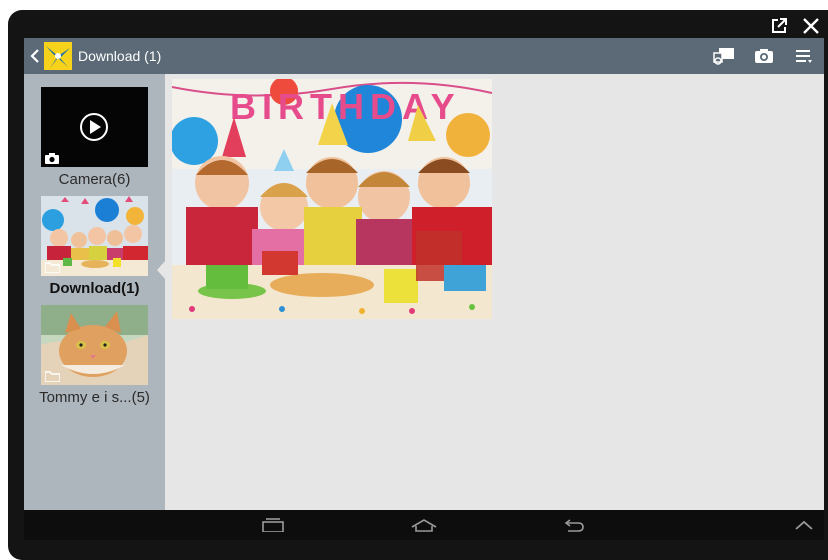 The height and width of the screenshot is (560, 828). What do you see at coordinates (804, 56) in the screenshot?
I see `menu-icon` at bounding box center [804, 56].